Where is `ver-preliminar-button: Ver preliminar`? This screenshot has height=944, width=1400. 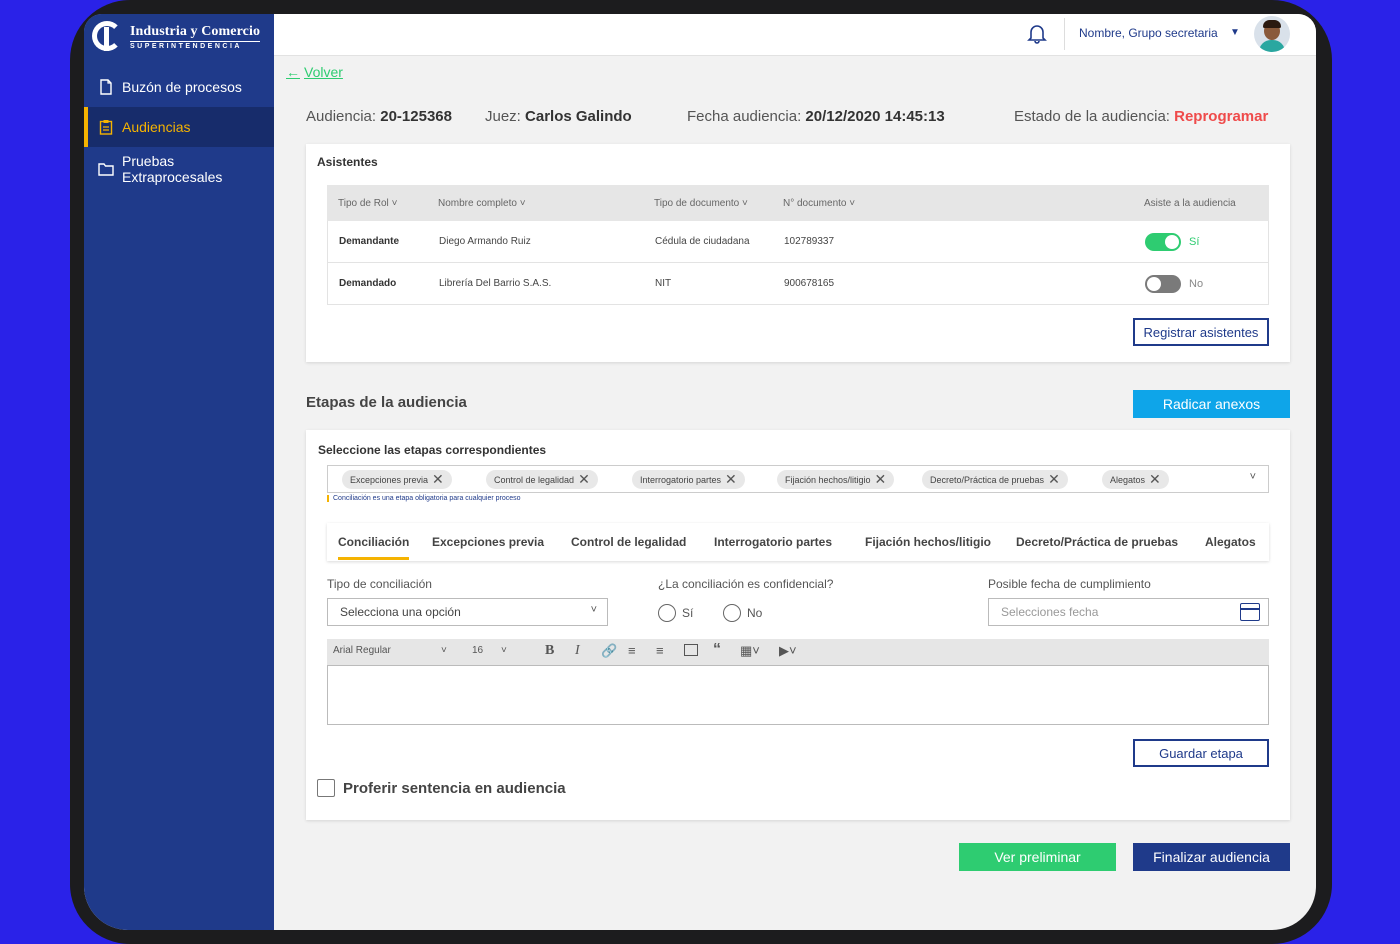
ver-preliminar-button: Ver preliminar is located at coordinates (1037, 857).